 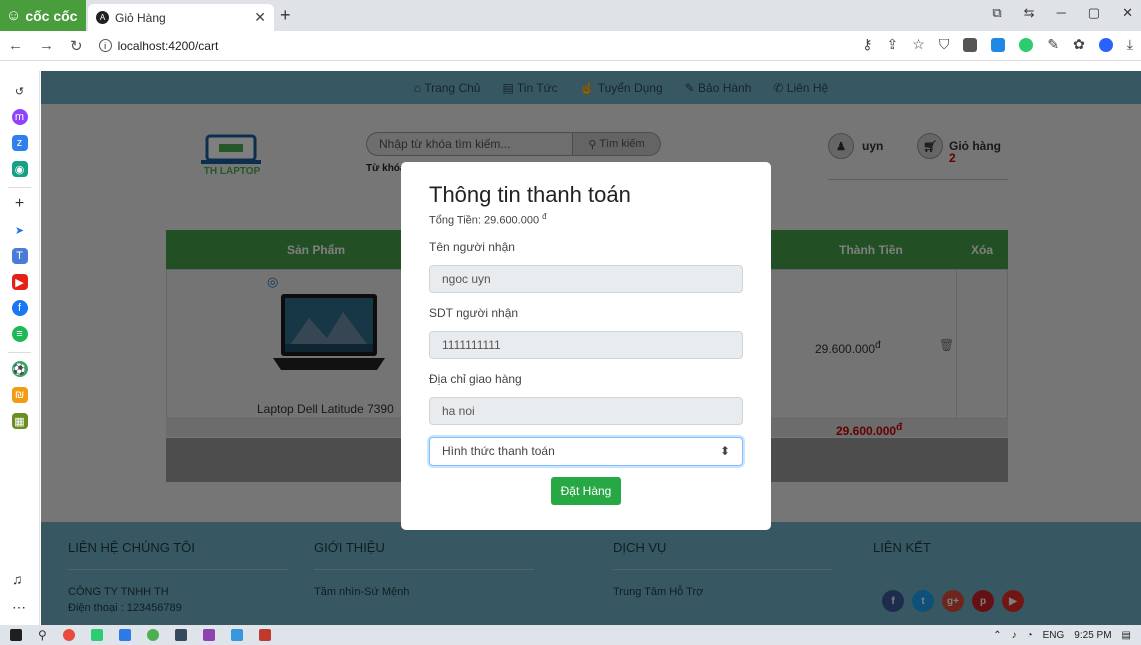 What do you see at coordinates (76, 46) in the screenshot?
I see `reload-icon: ↻` at bounding box center [76, 46].